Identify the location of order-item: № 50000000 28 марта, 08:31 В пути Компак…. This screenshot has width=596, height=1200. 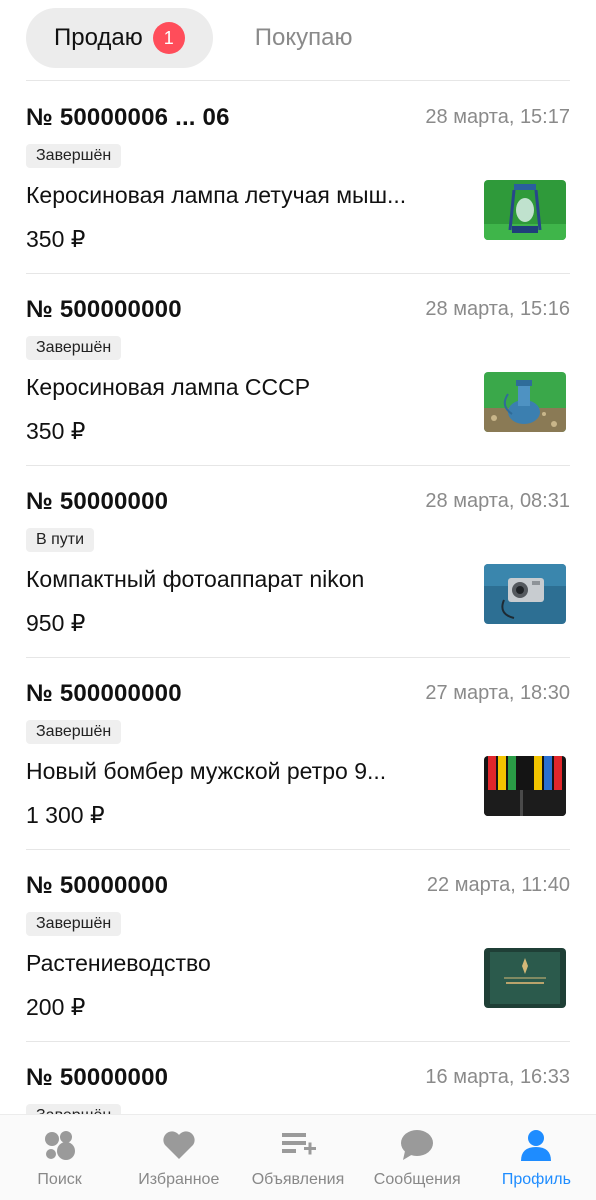
(298, 562).